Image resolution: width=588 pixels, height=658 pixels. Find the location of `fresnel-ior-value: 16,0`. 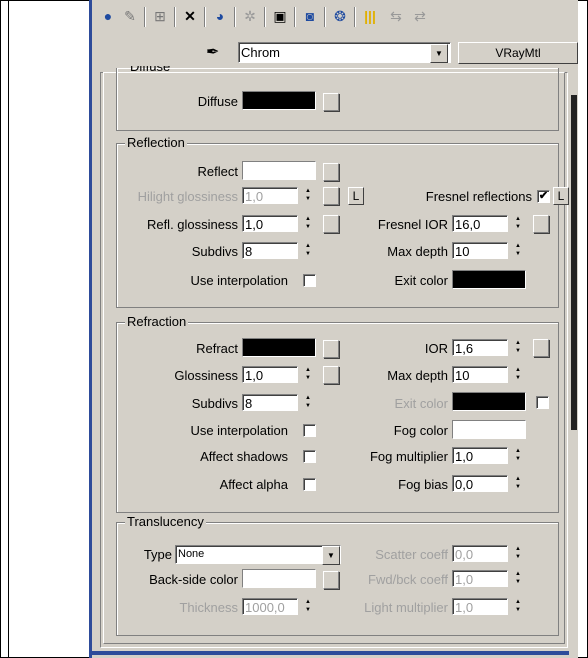

fresnel-ior-value: 16,0 is located at coordinates (468, 224).